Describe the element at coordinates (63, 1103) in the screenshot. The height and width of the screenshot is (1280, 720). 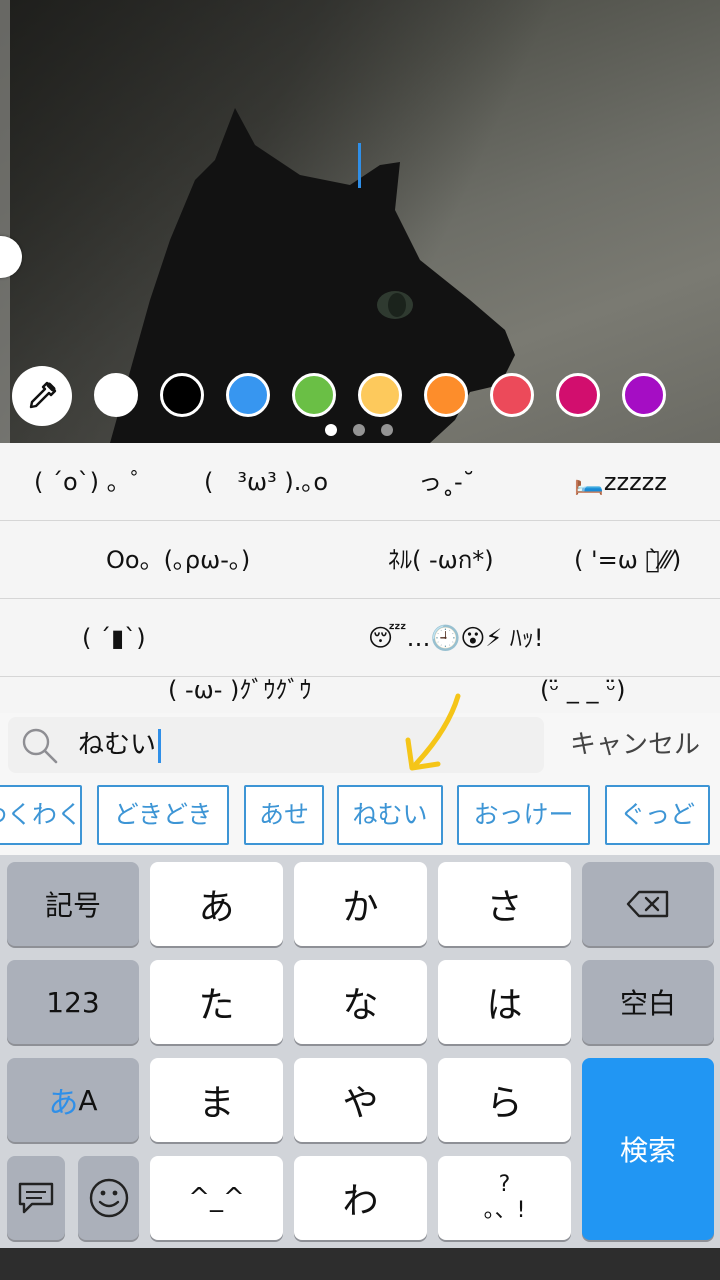
I see `kana-a-label: あ` at that location.